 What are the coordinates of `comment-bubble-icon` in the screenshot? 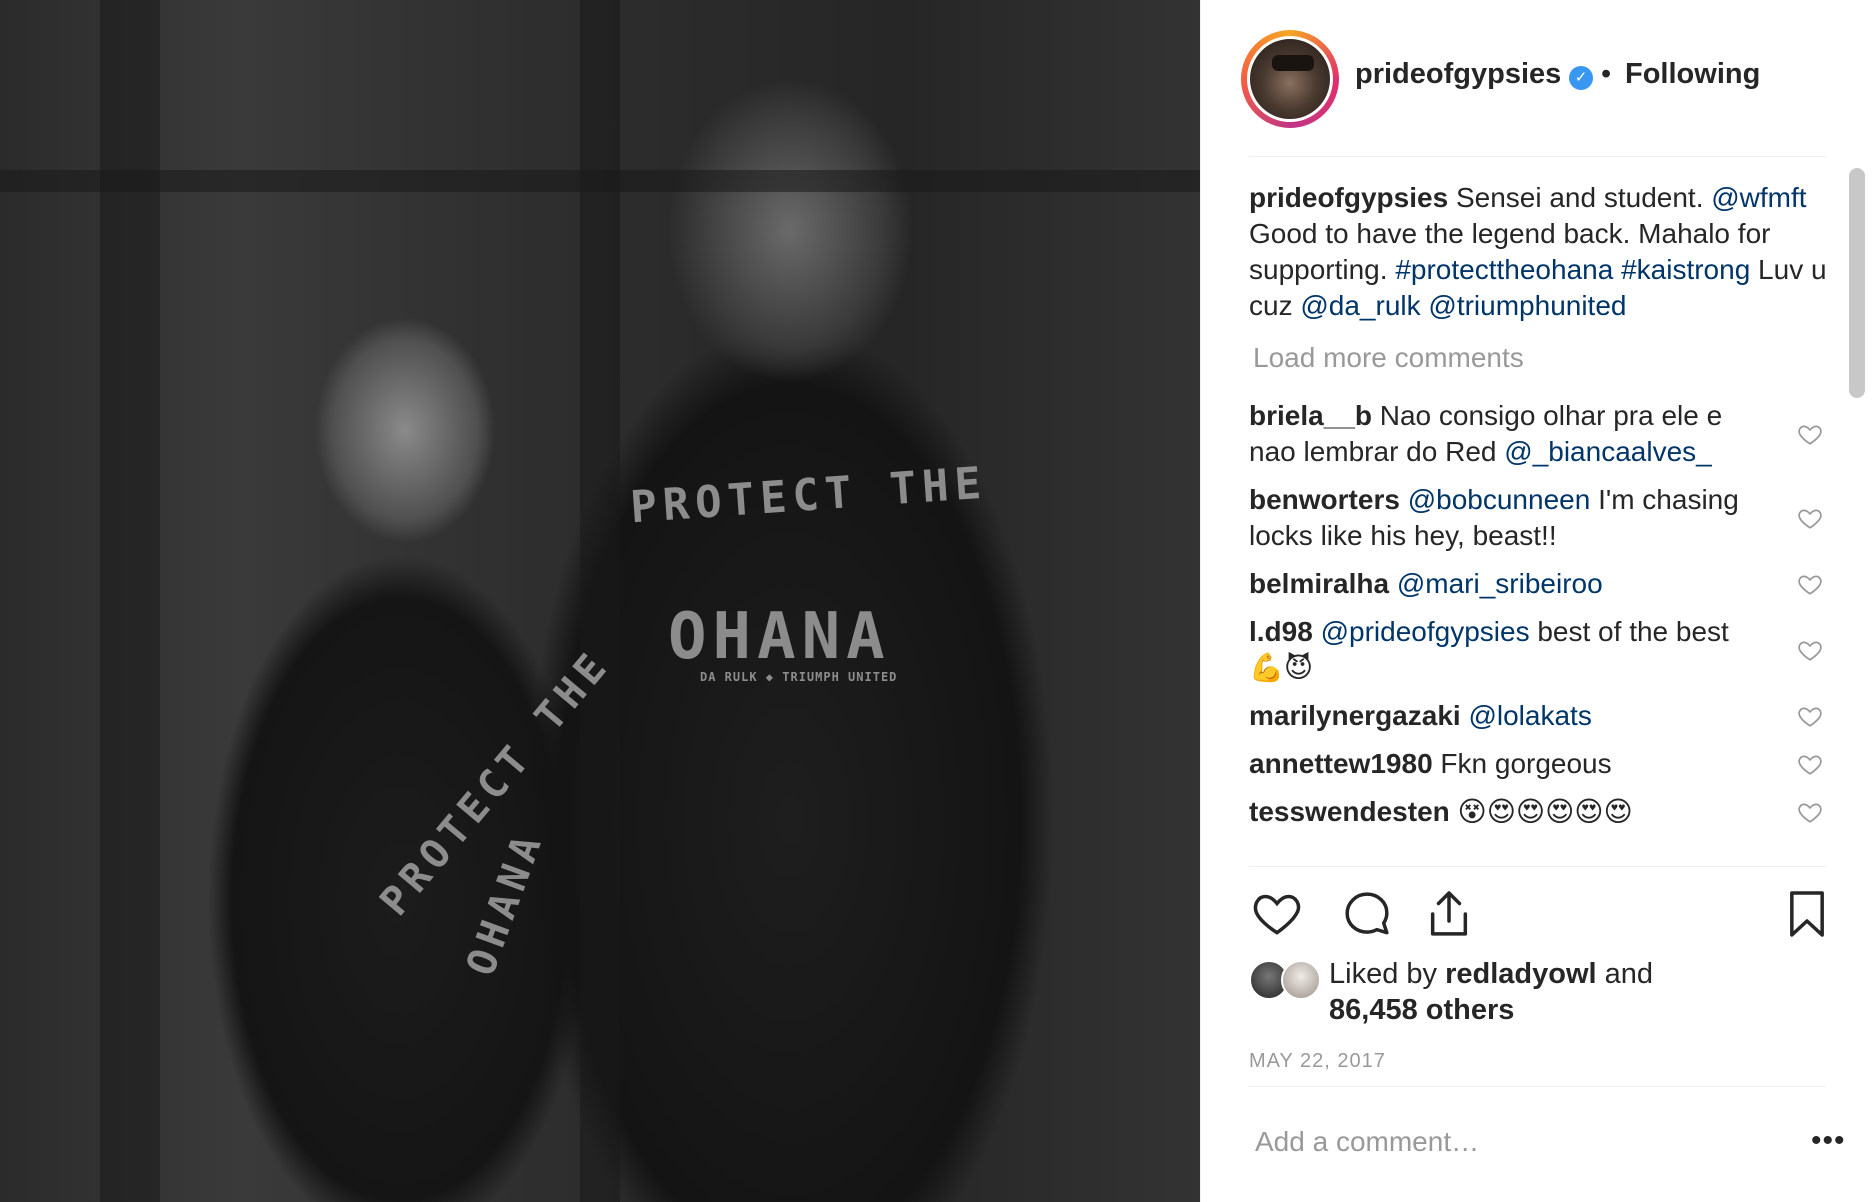 It's located at (1367, 914).